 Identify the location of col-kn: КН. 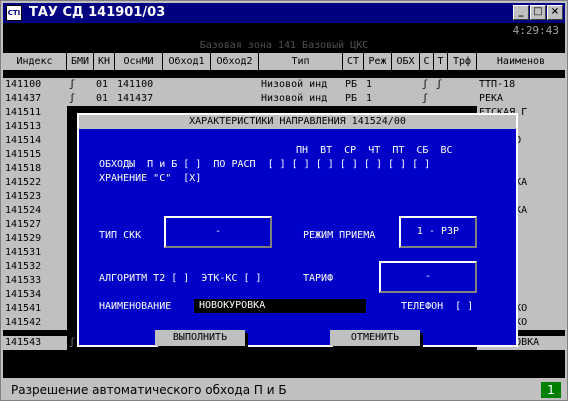
(104, 61).